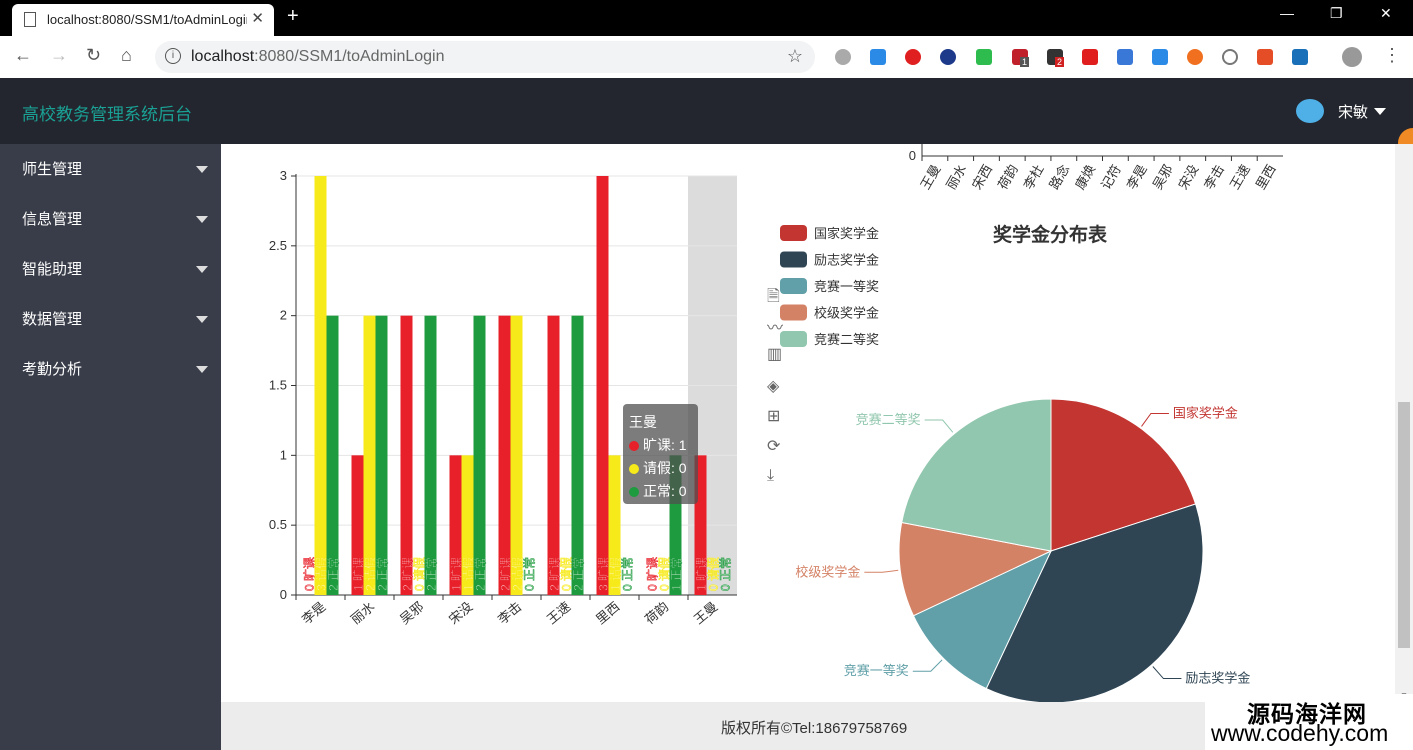 Image resolution: width=1413 pixels, height=750 pixels. What do you see at coordinates (110, 169) in the screenshot?
I see `sidebar-item-teacher-student: 师生管理` at bounding box center [110, 169].